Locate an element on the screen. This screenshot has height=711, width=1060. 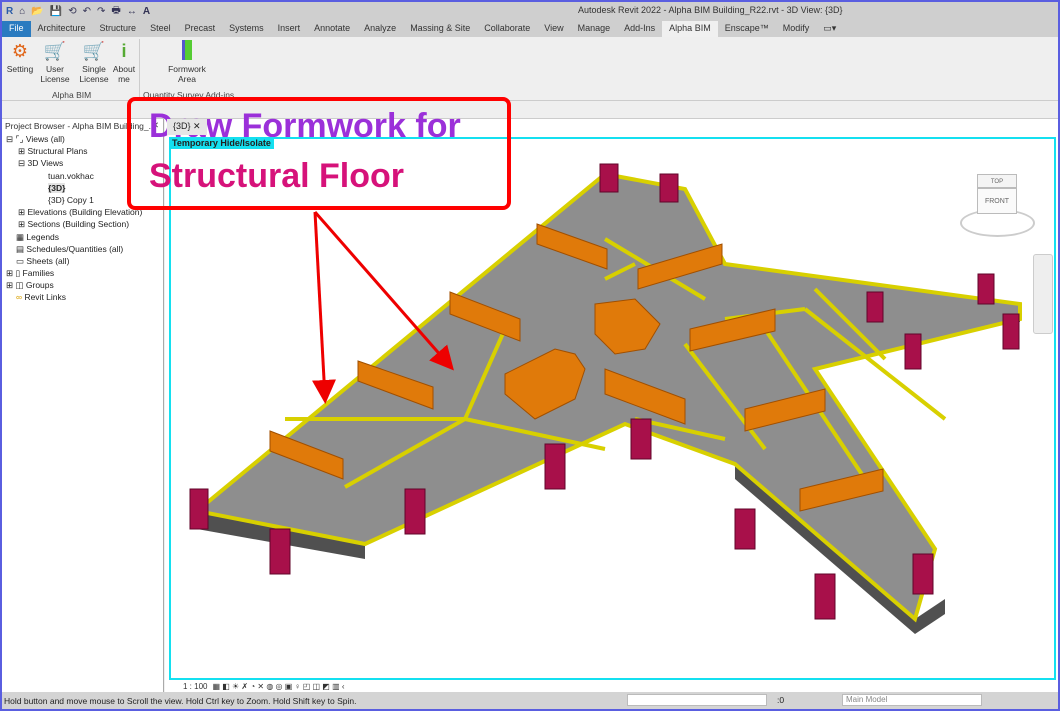
user-license-button: 🛒 User License is located at coordinates (55, 62).